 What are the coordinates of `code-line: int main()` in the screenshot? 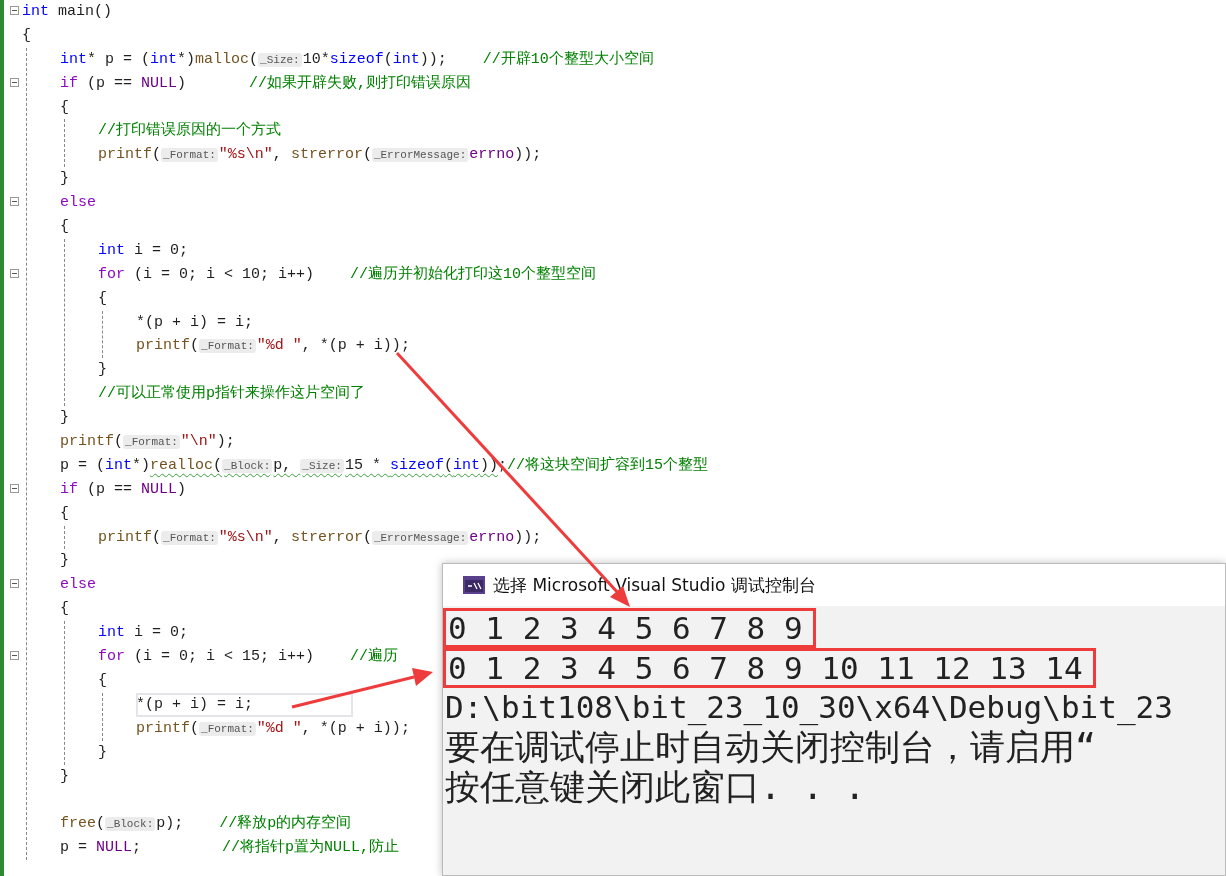 It's located at (67, 12).